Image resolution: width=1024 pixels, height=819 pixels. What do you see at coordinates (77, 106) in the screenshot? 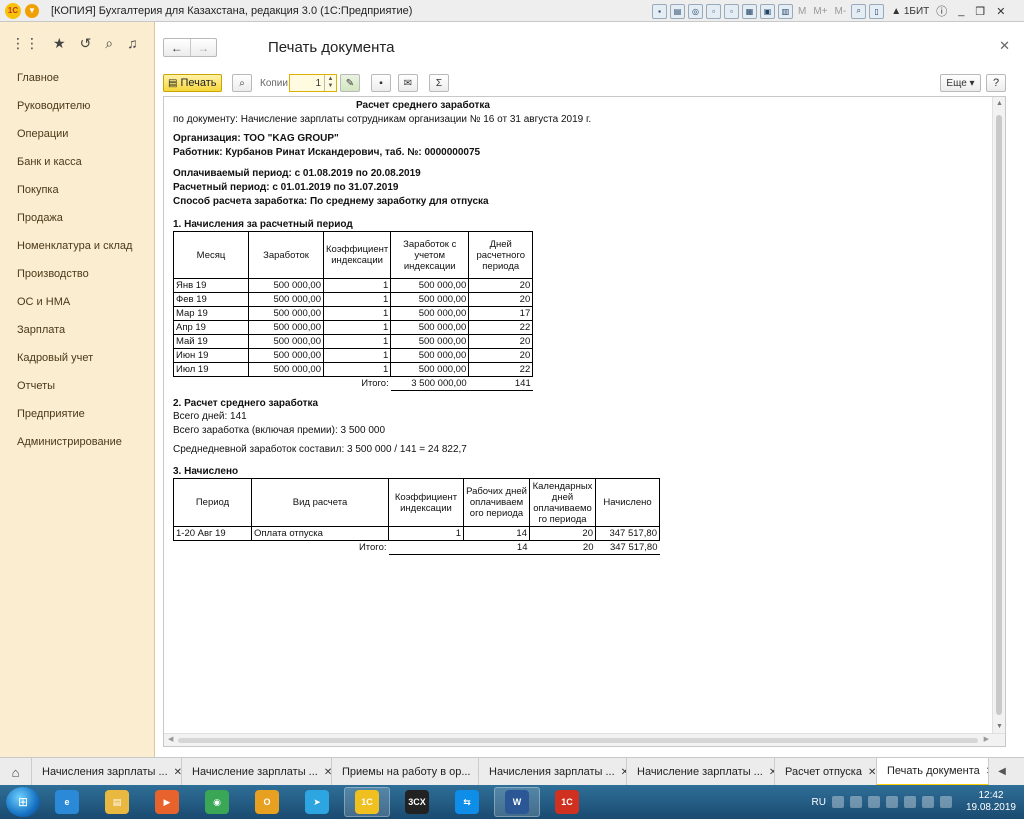
I see `nav-manager: Руководителю` at bounding box center [77, 106].